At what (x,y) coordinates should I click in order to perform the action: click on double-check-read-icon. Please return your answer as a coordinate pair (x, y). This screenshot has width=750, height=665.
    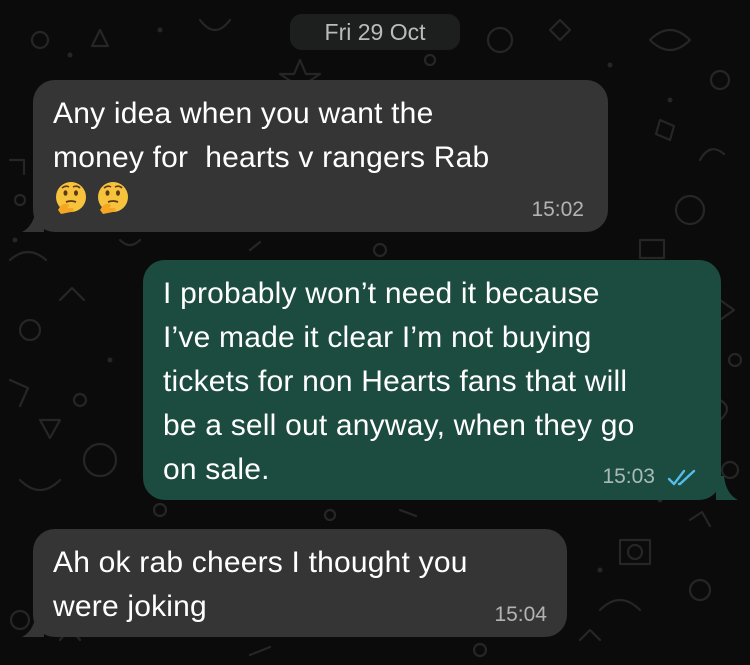
    Looking at the image, I should click on (681, 477).